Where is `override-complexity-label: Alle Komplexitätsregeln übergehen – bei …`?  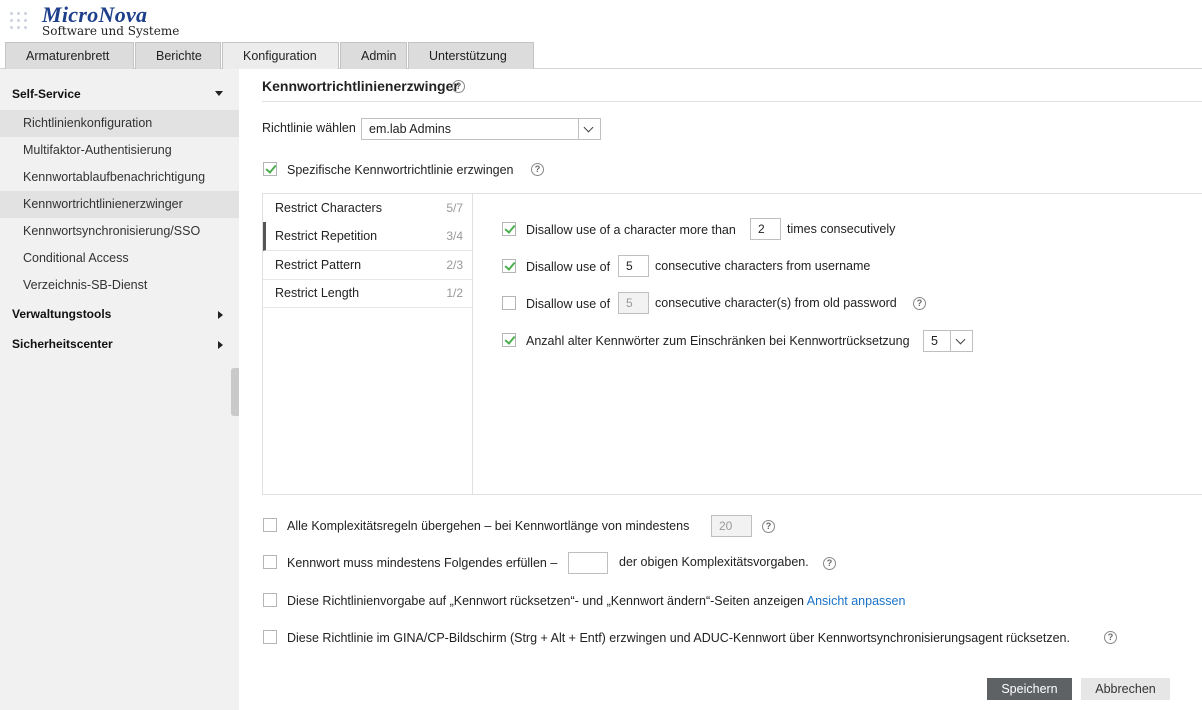 override-complexity-label: Alle Komplexitätsregeln übergehen – bei … is located at coordinates (488, 526).